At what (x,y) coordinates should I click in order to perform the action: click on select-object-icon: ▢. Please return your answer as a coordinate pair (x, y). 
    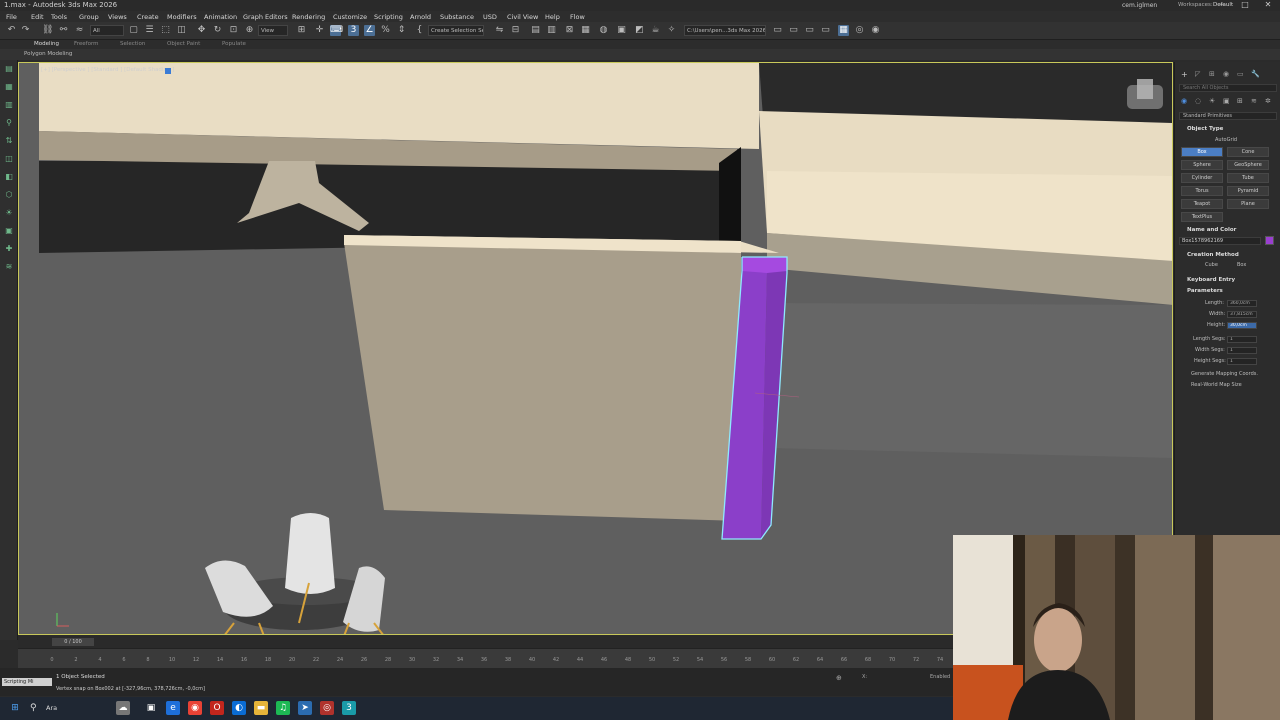
    Looking at the image, I should click on (133, 30).